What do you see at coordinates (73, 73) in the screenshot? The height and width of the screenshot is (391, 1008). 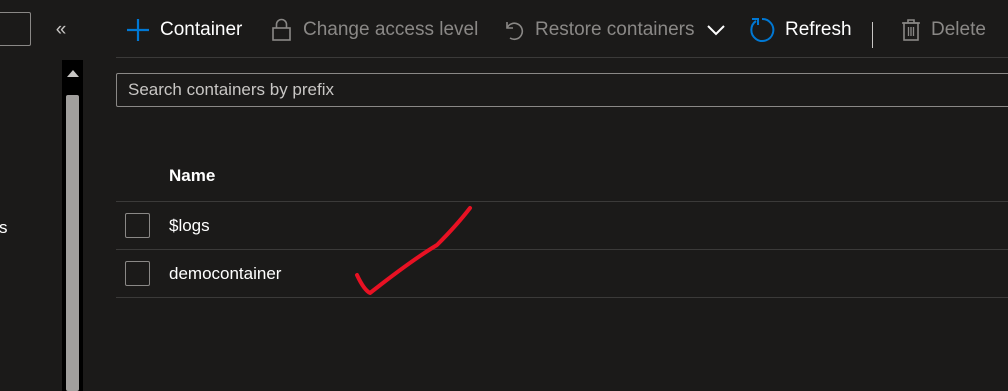 I see `scroll-up-icon` at bounding box center [73, 73].